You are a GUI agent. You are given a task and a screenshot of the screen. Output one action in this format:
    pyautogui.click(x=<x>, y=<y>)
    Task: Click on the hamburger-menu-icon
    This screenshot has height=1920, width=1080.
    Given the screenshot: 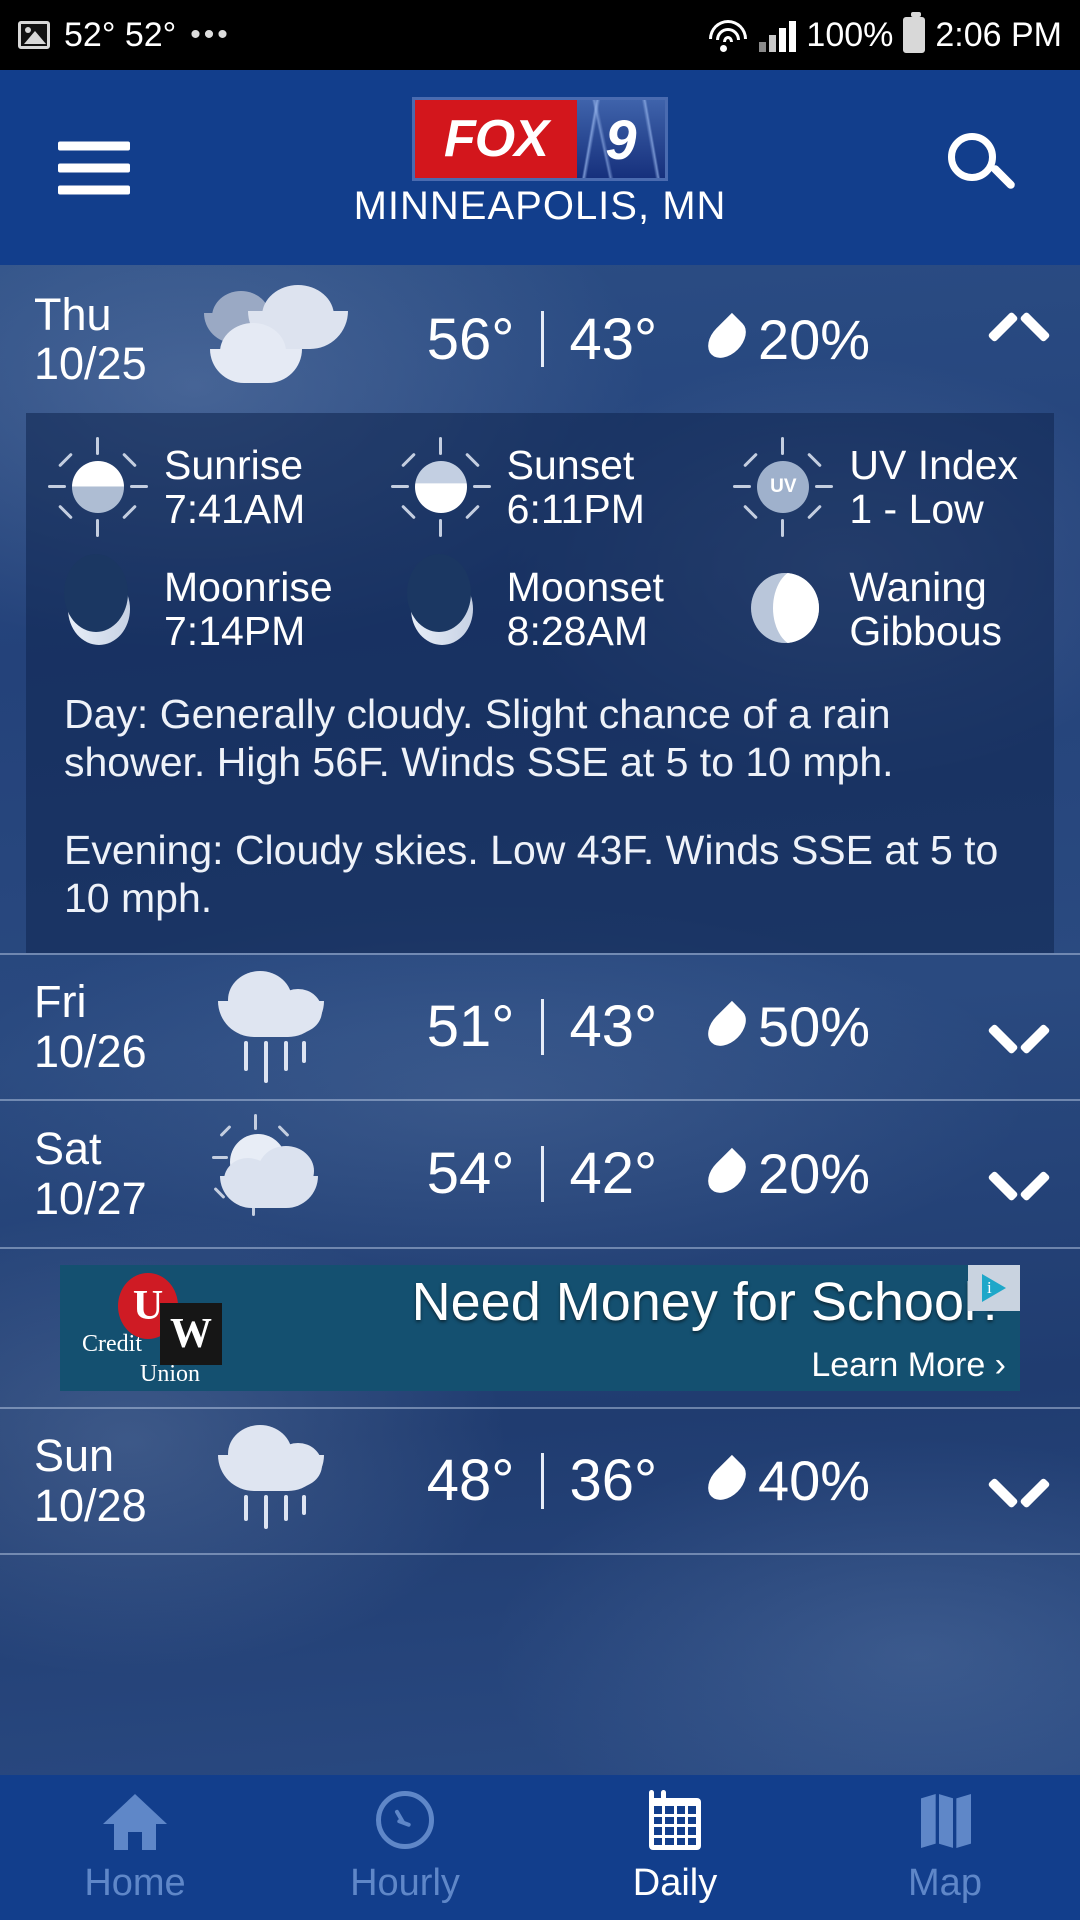 What is the action you would take?
    pyautogui.click(x=94, y=167)
    